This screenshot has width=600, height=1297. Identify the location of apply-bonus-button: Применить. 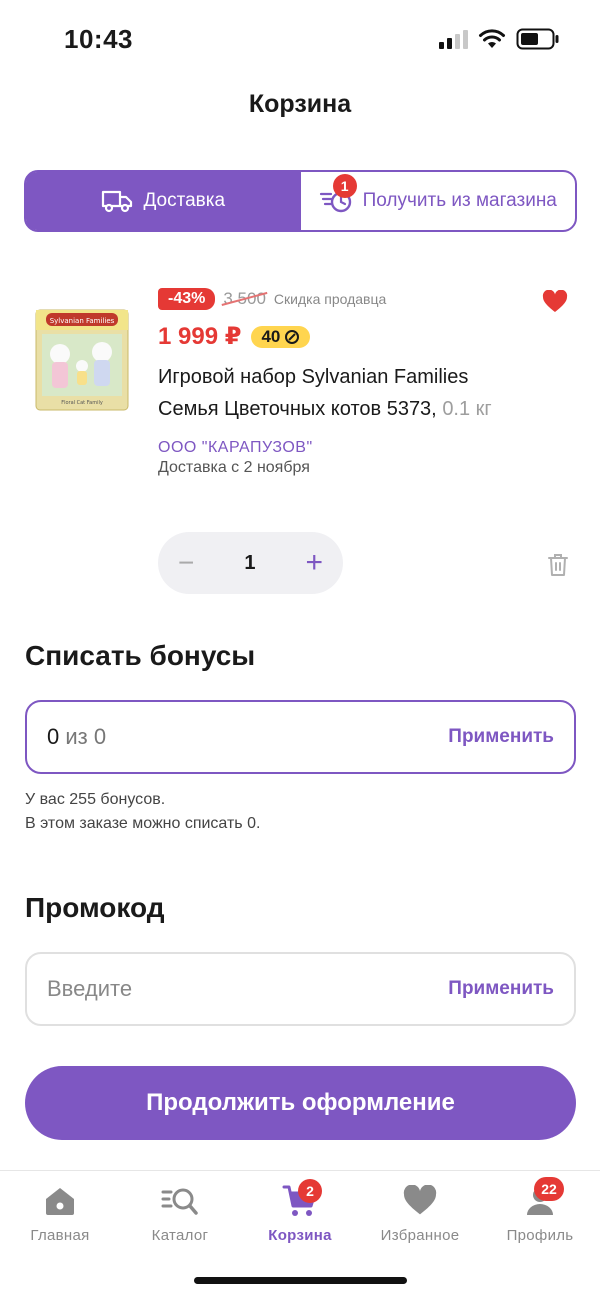
(501, 737).